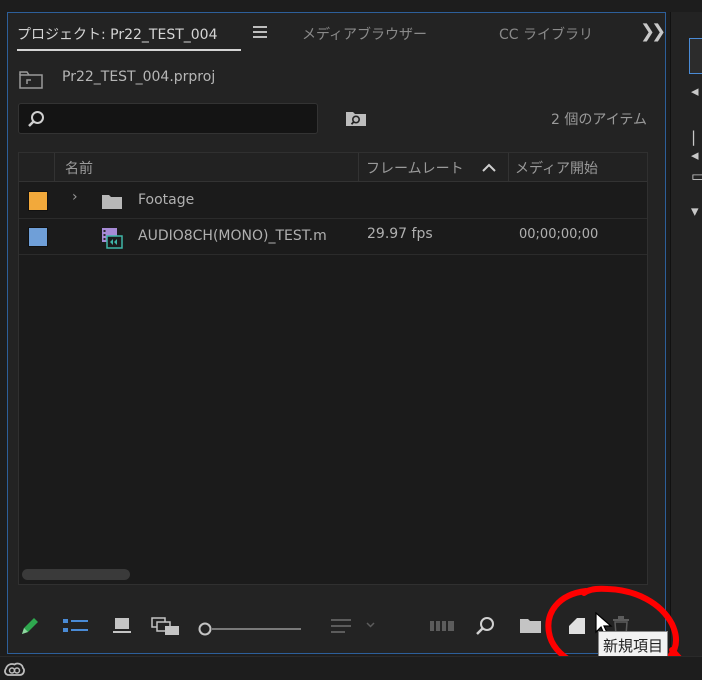 The height and width of the screenshot is (680, 702). Describe the element at coordinates (253, 628) in the screenshot. I see `zoom-slider` at that location.